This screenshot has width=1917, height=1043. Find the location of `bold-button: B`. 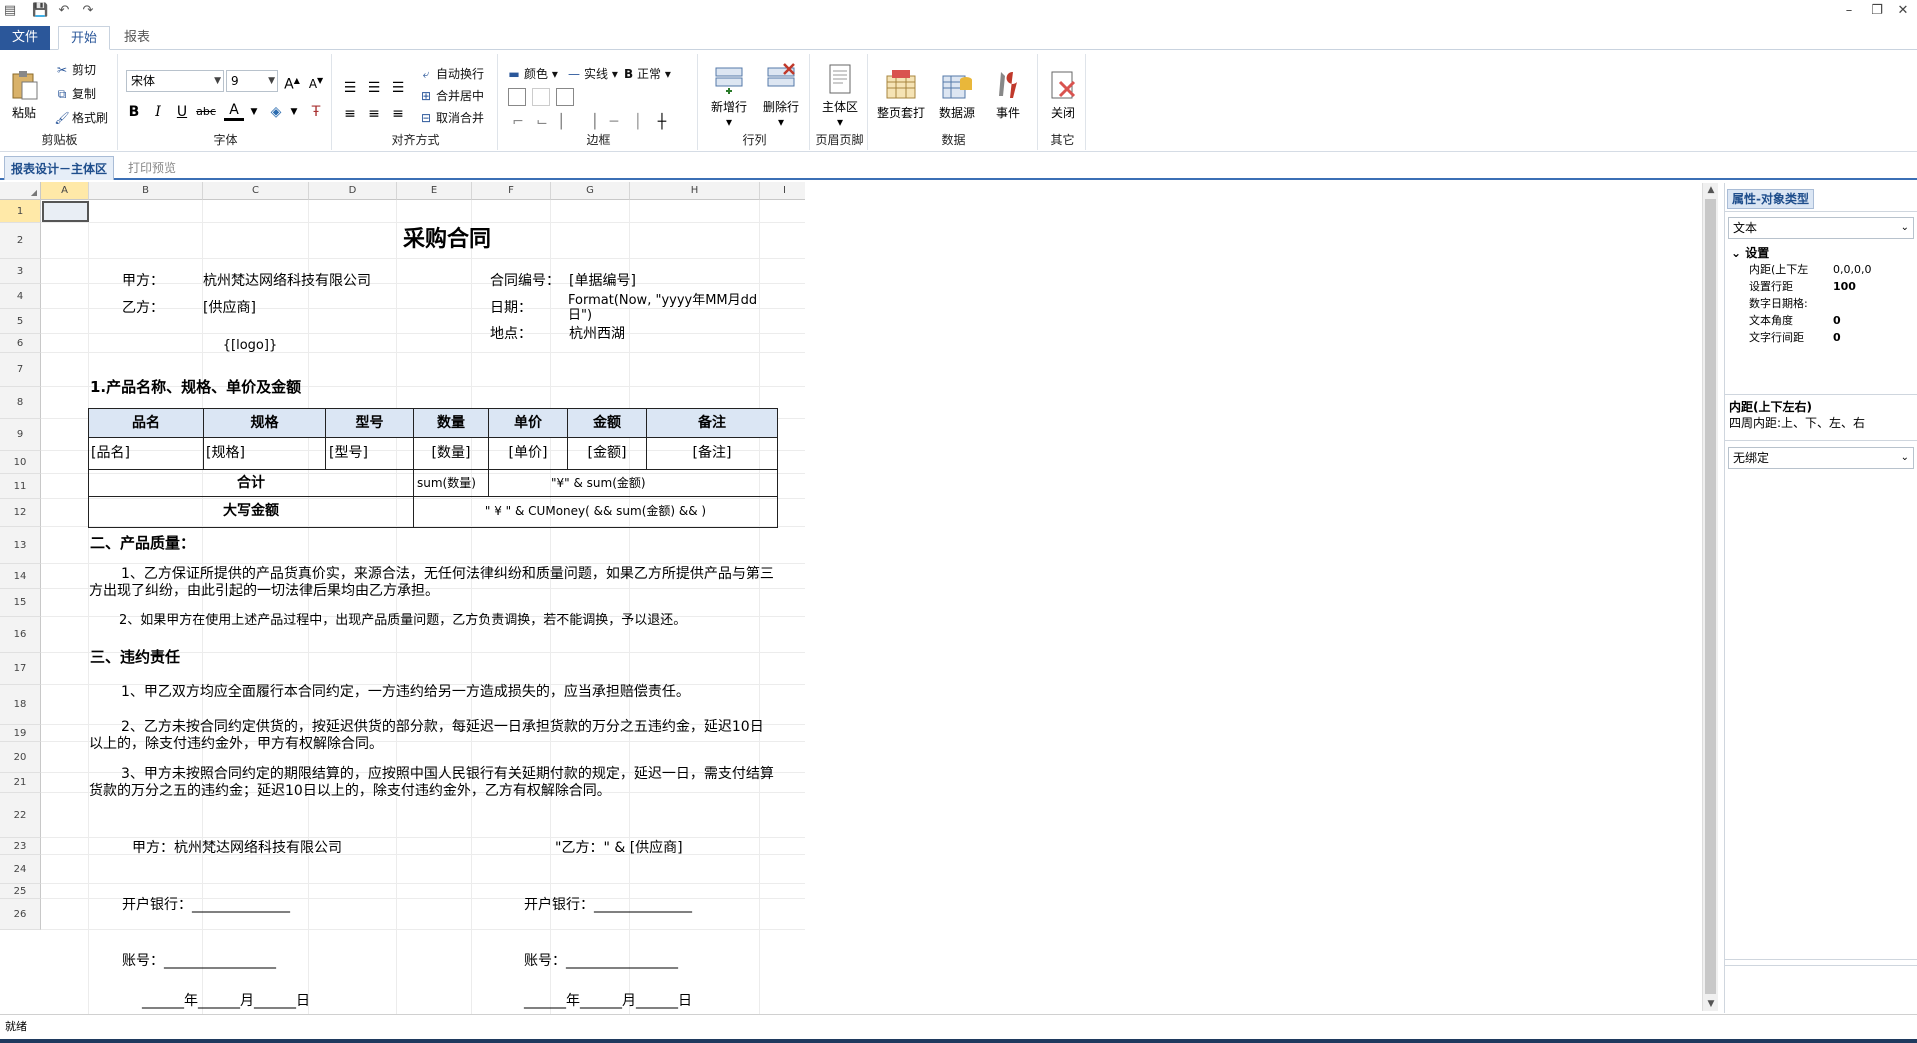

bold-button: B is located at coordinates (134, 112).